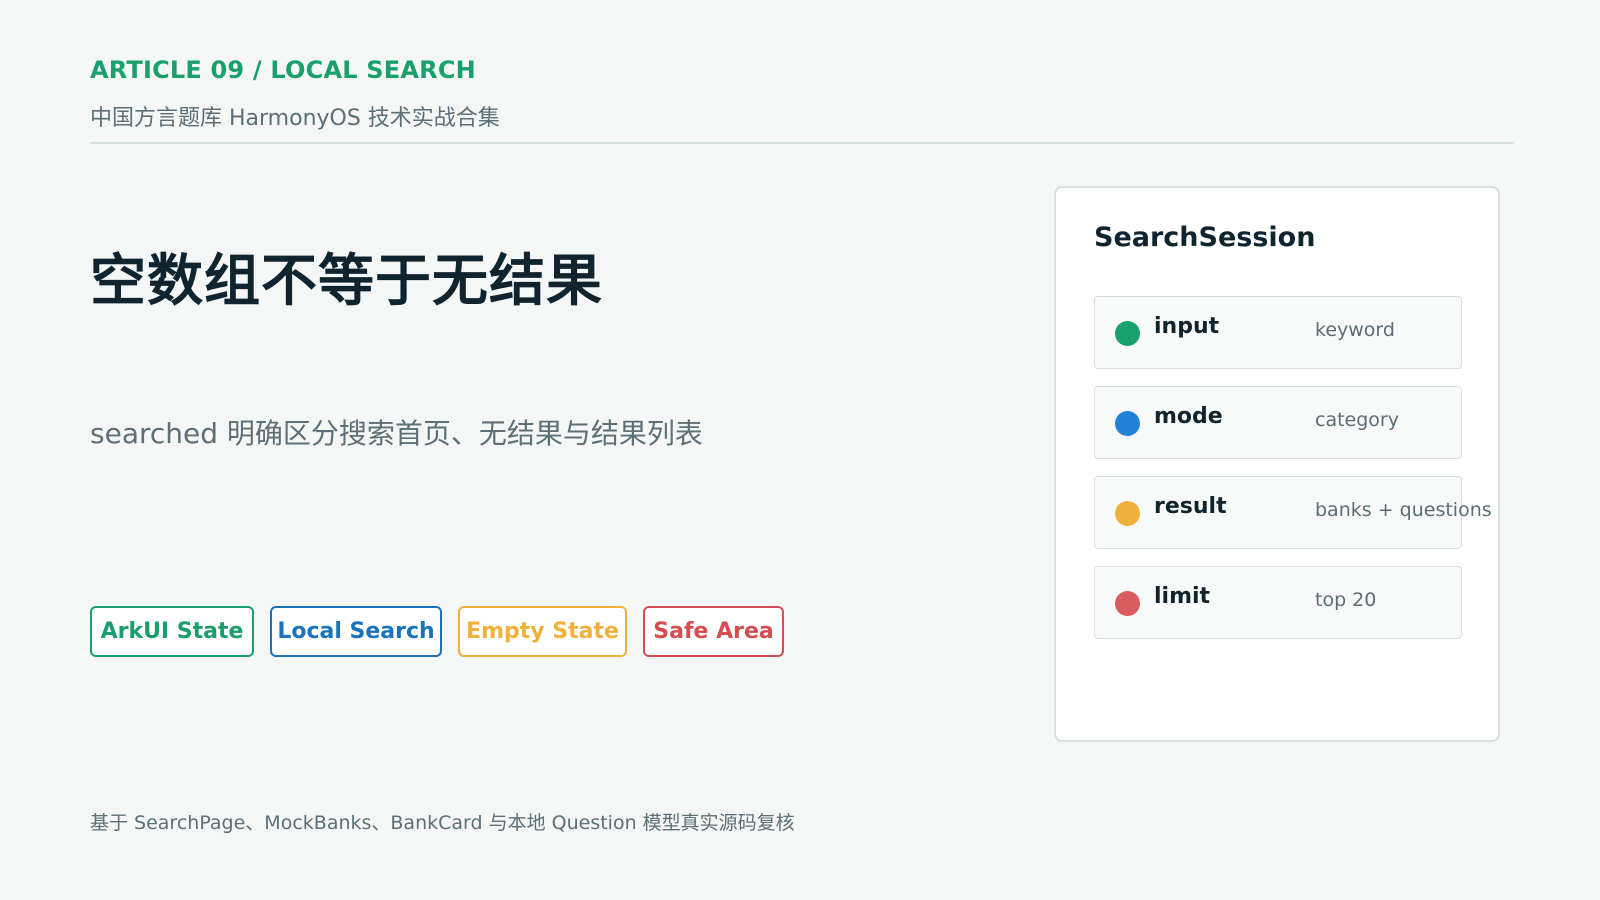  I want to click on row-value: category, so click(1357, 420).